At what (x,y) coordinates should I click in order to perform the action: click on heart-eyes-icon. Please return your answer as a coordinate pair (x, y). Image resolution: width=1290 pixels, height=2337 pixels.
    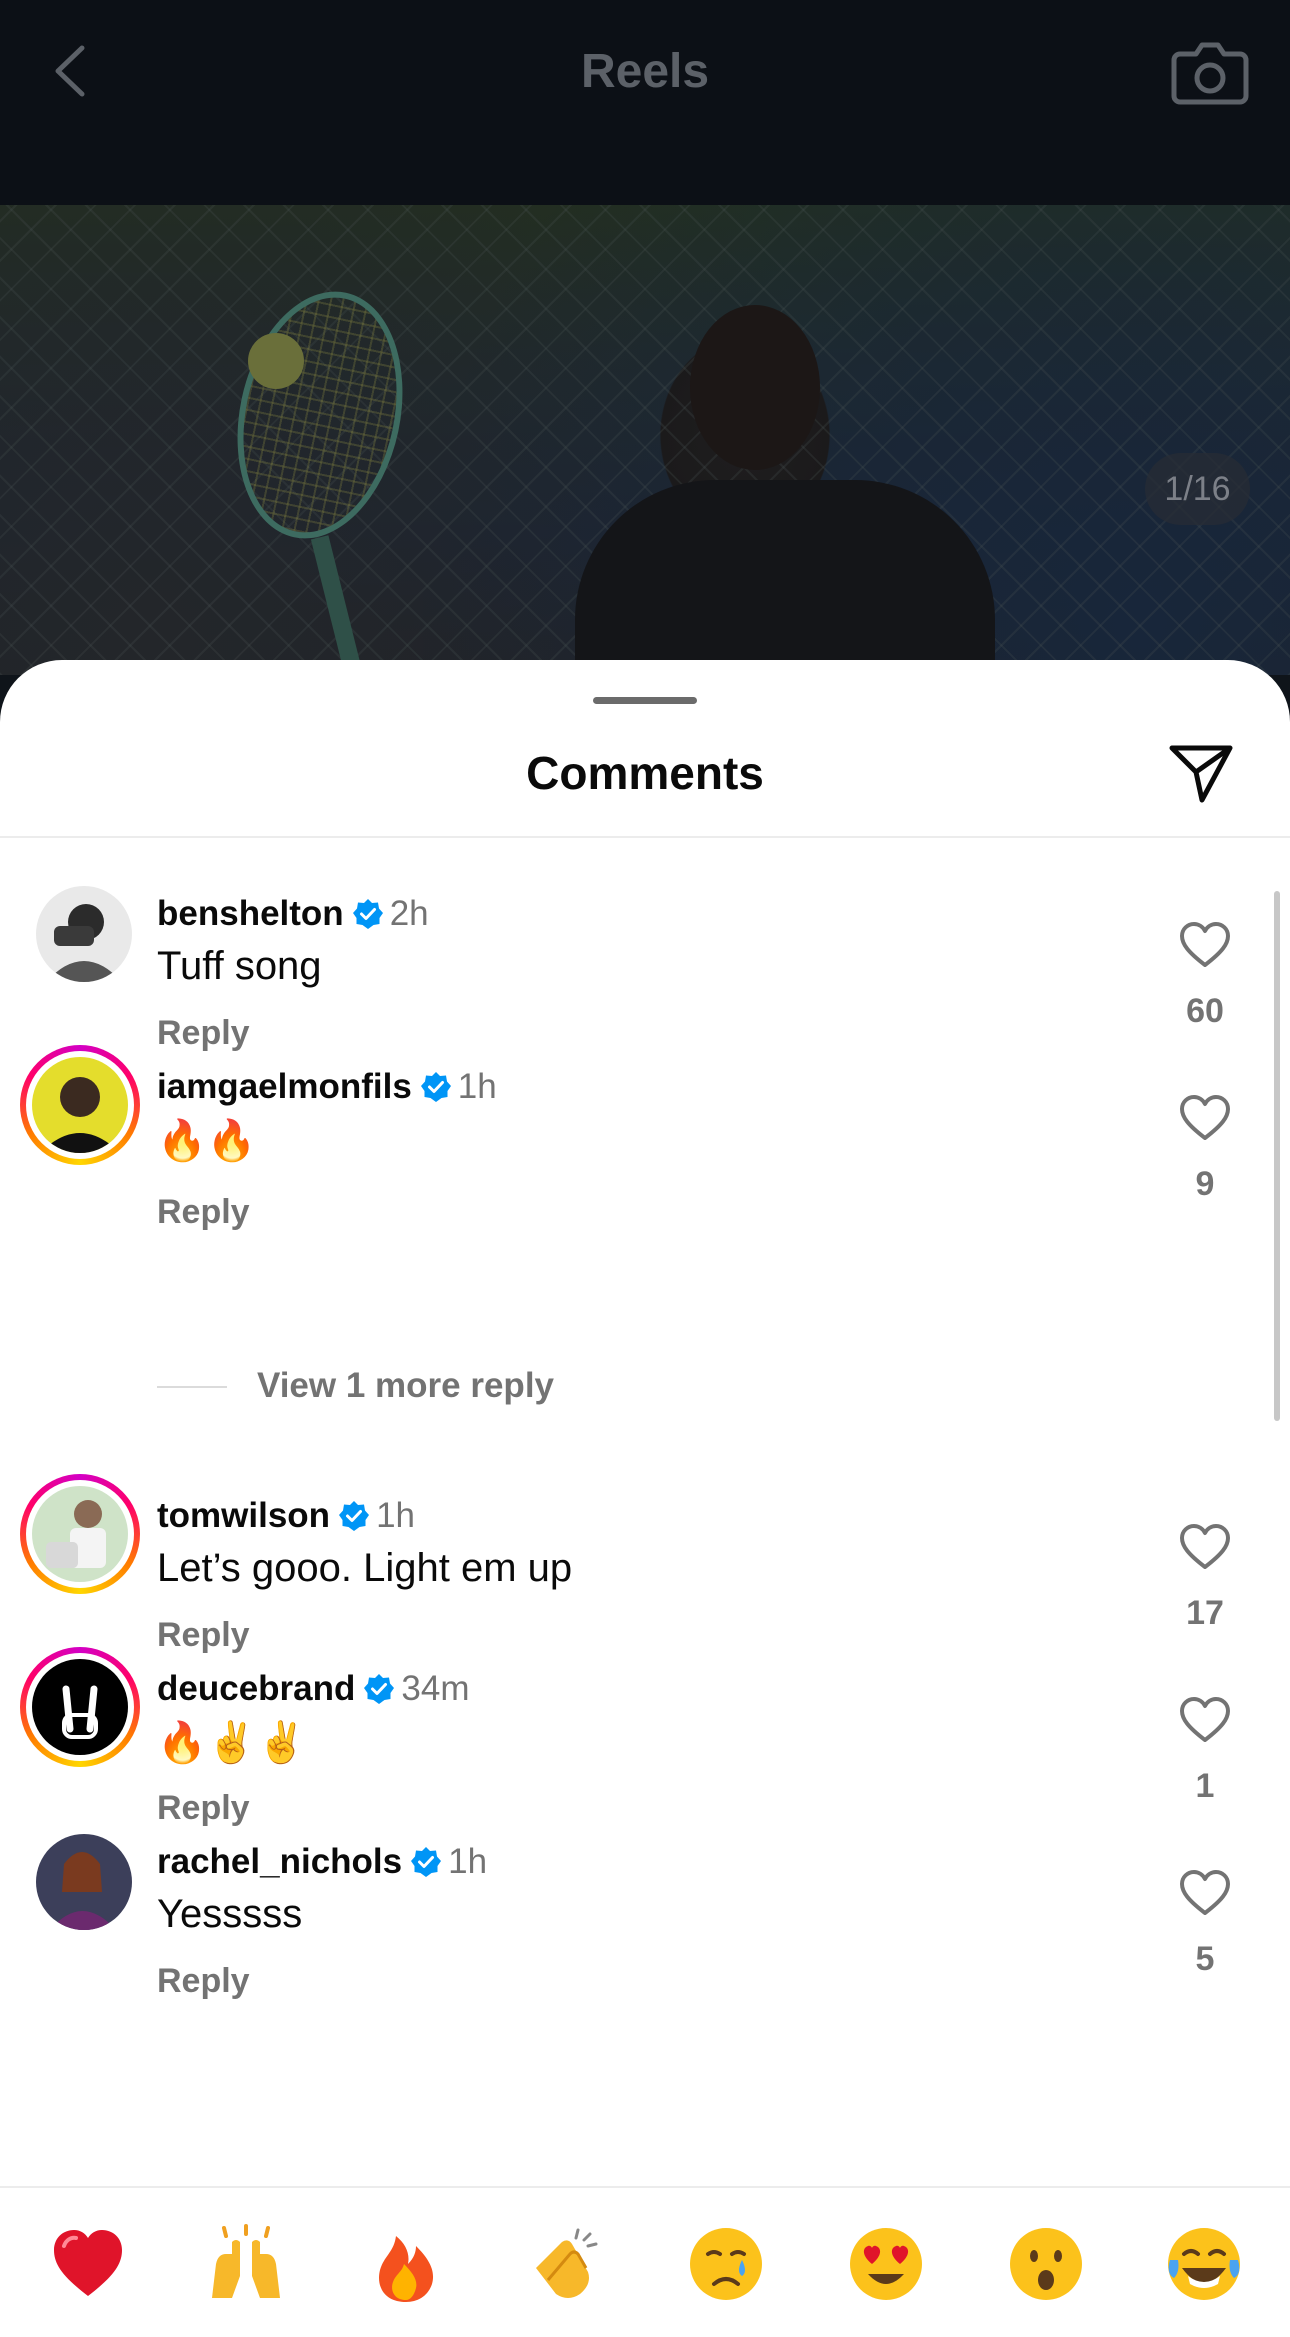
    Looking at the image, I should click on (886, 2264).